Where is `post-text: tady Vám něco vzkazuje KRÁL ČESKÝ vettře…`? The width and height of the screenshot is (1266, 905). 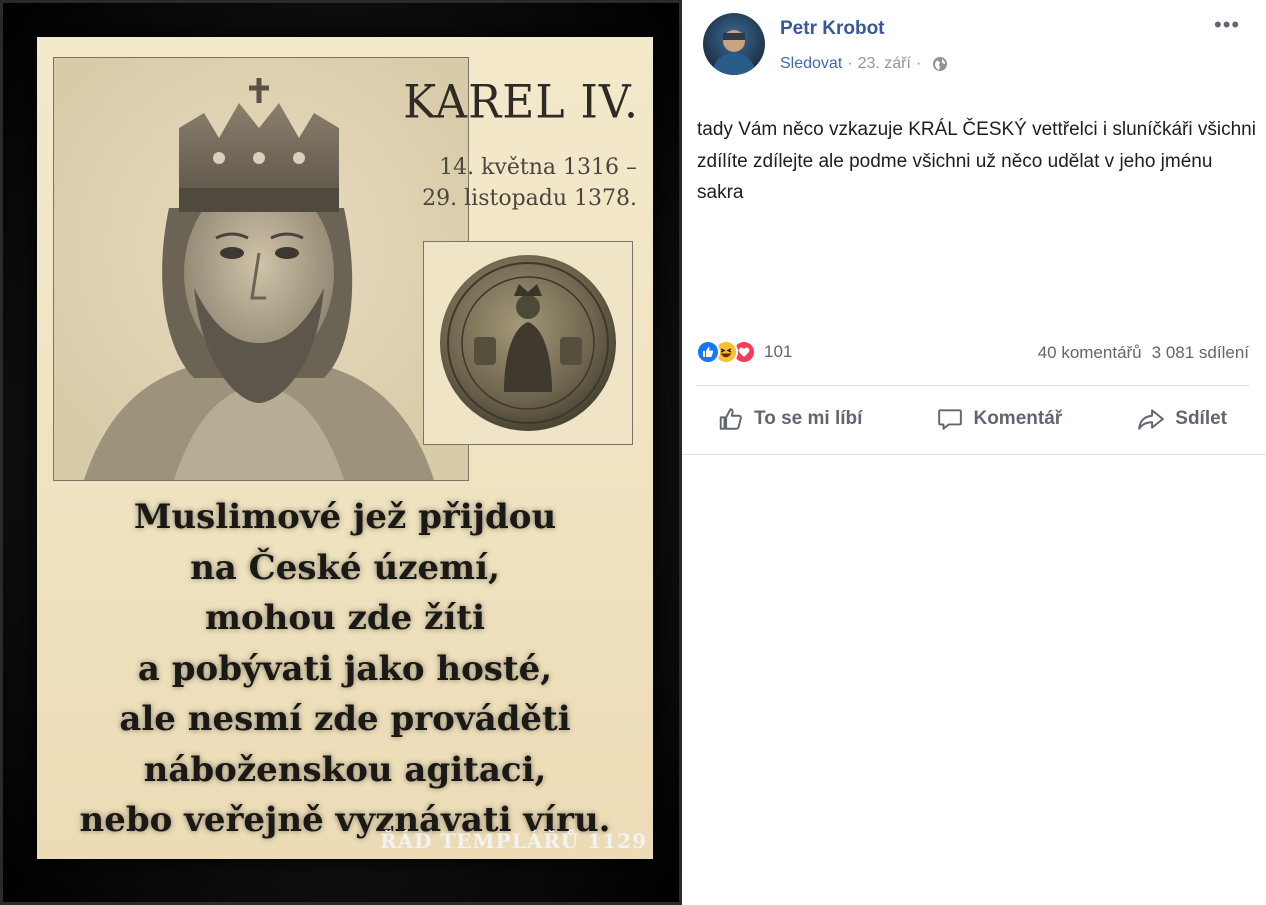
post-text: tady Vám něco vzkazuje KRÁL ČESKÝ vettře… is located at coordinates (976, 161).